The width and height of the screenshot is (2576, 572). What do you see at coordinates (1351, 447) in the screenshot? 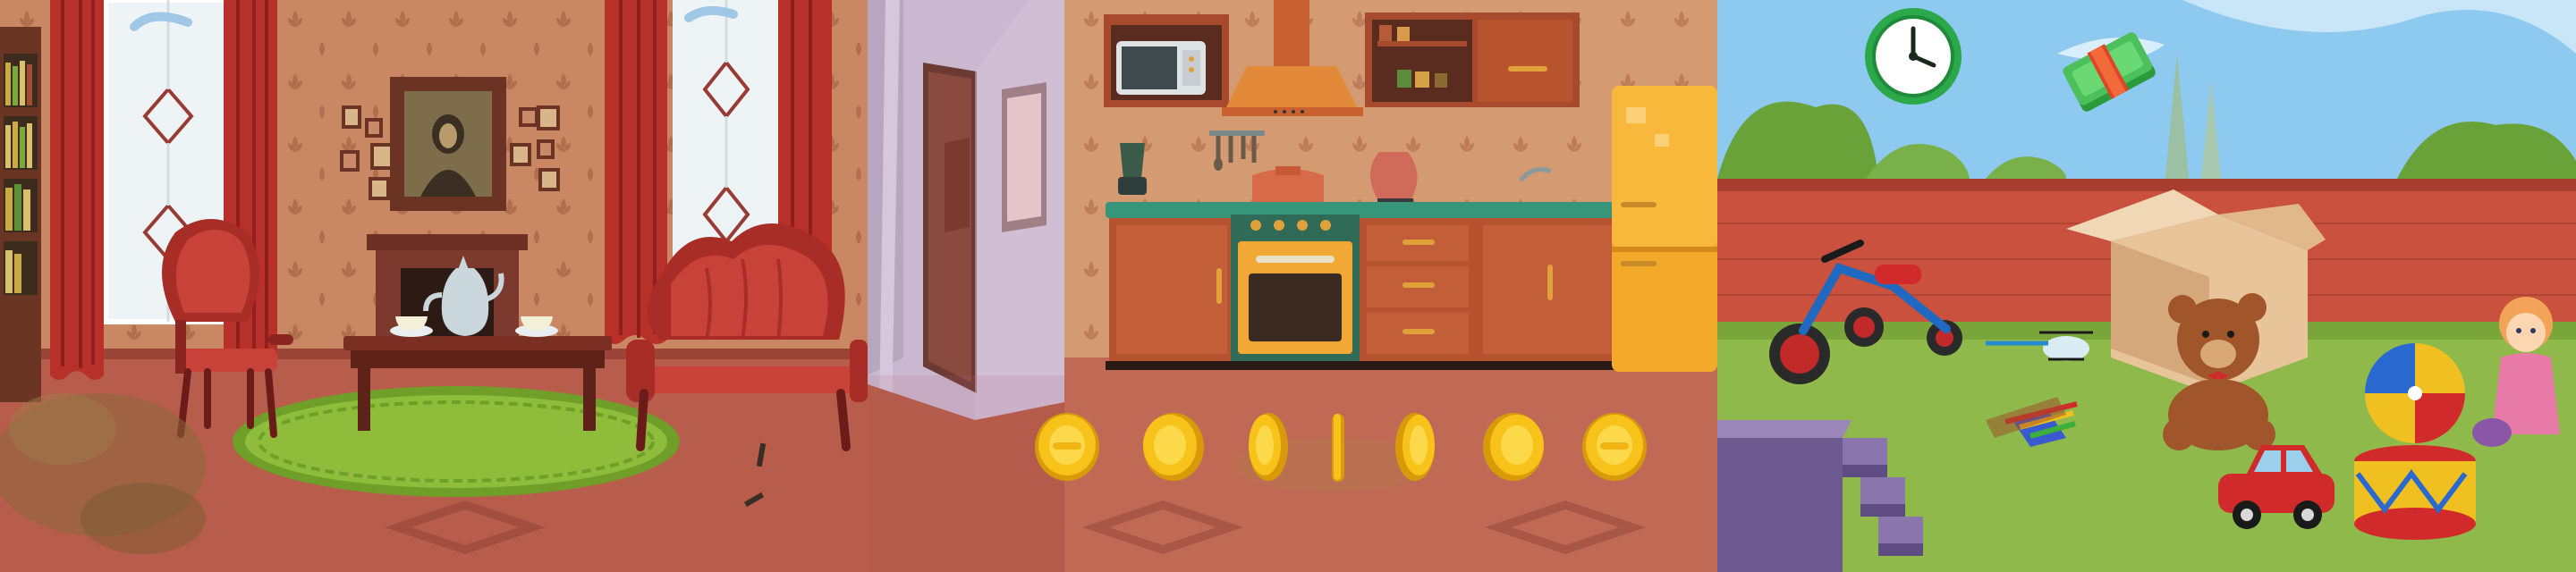
I see `coin-row` at bounding box center [1351, 447].